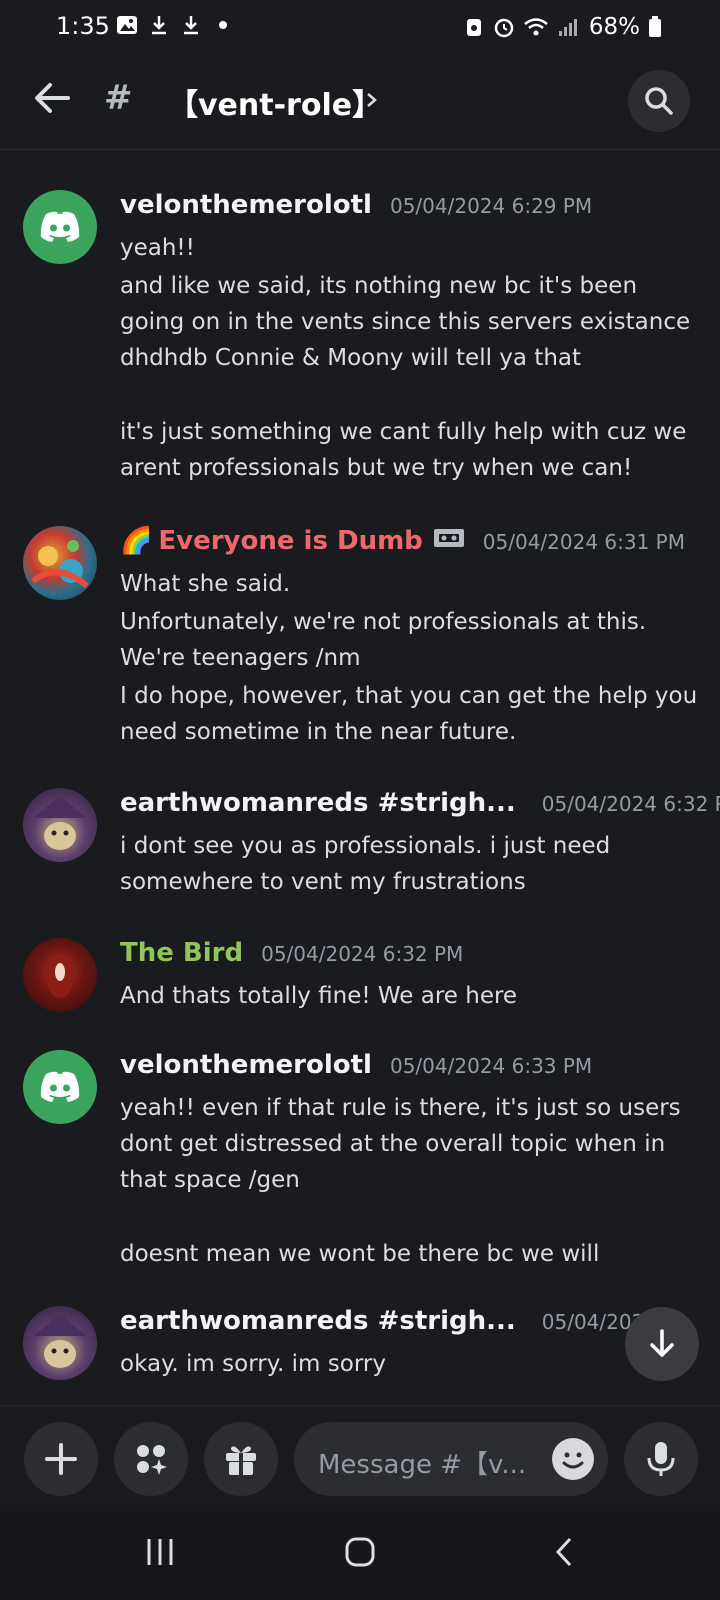 The height and width of the screenshot is (1600, 720). I want to click on back-nav-icon, so click(565, 1552).